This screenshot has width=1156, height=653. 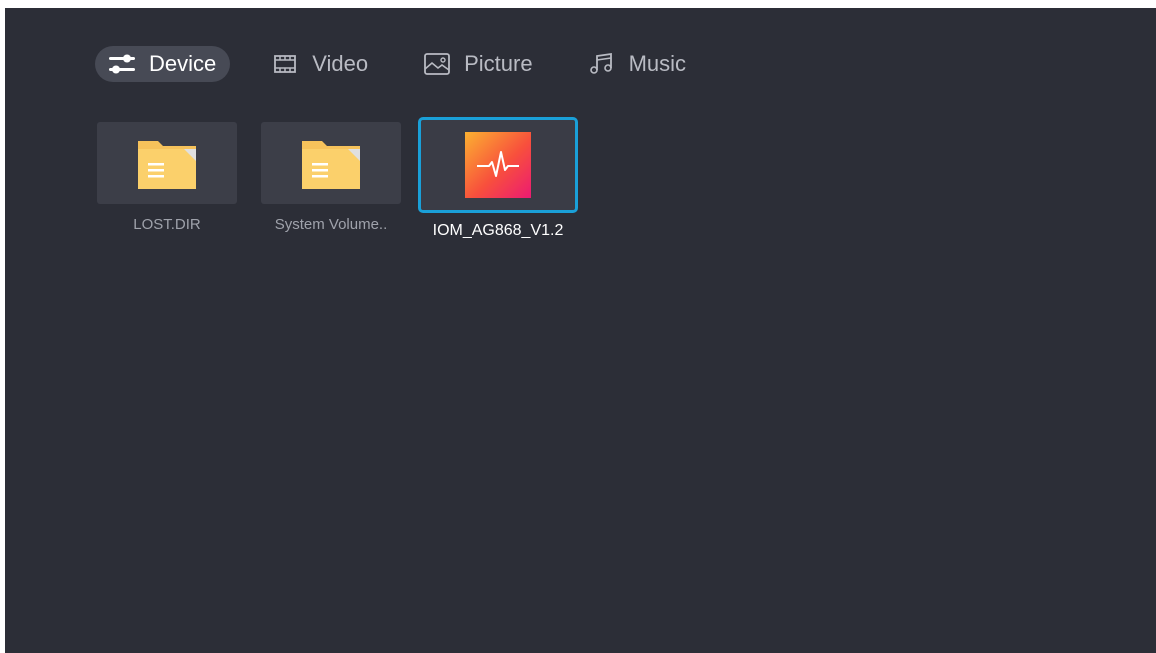 I want to click on image-icon, so click(x=437, y=64).